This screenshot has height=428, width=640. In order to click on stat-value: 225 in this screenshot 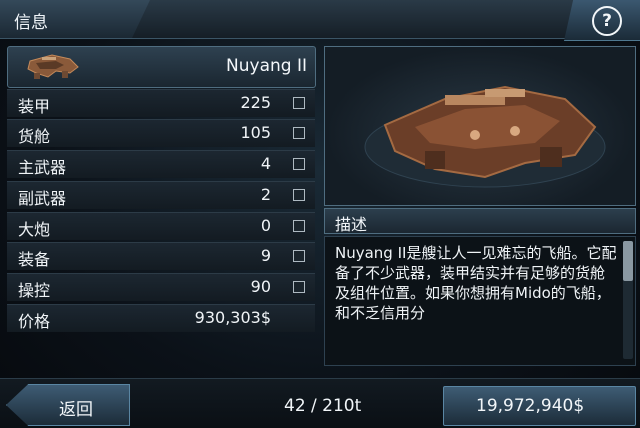, I will do `click(255, 102)`.